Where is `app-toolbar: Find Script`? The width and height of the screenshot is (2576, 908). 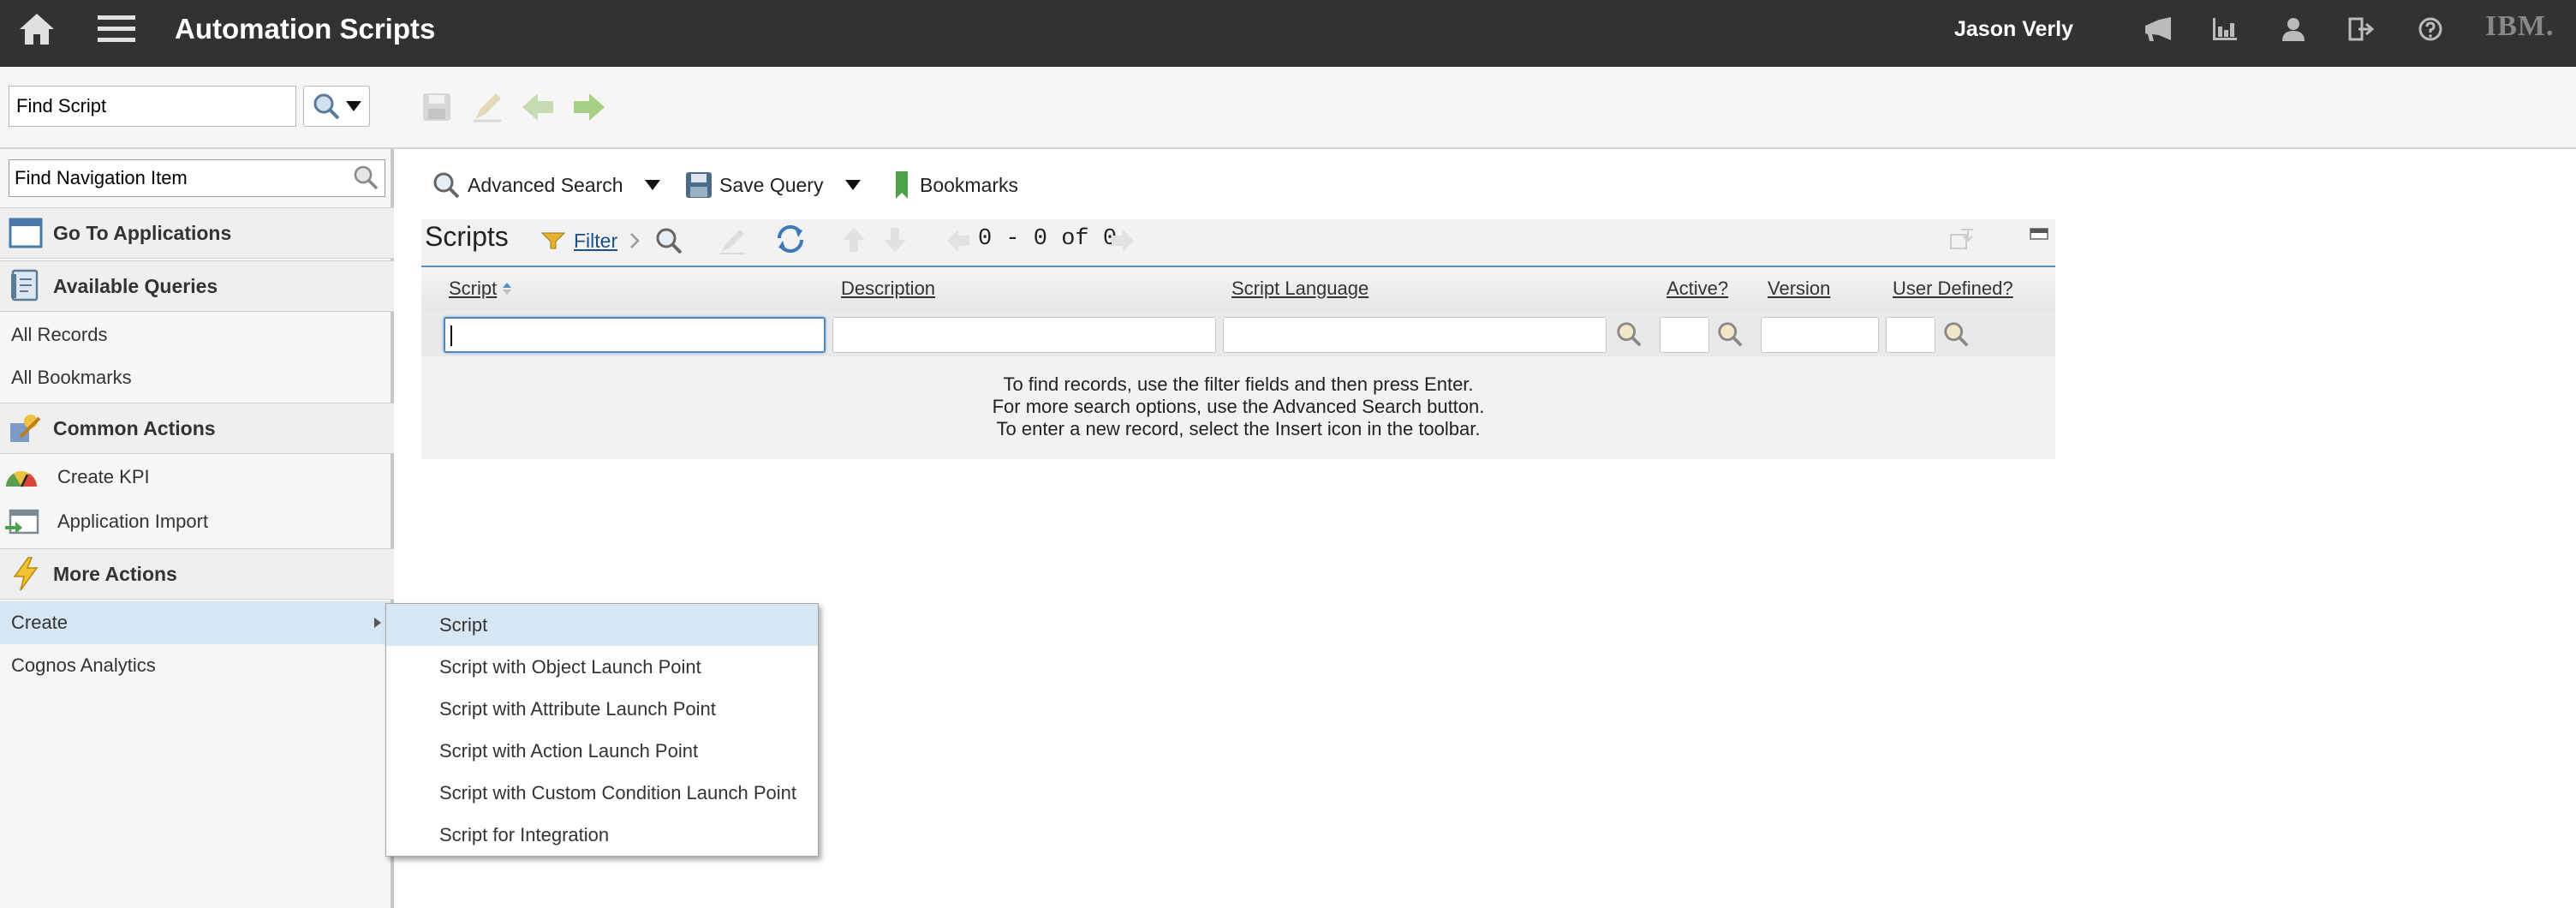 app-toolbar: Find Script is located at coordinates (1288, 108).